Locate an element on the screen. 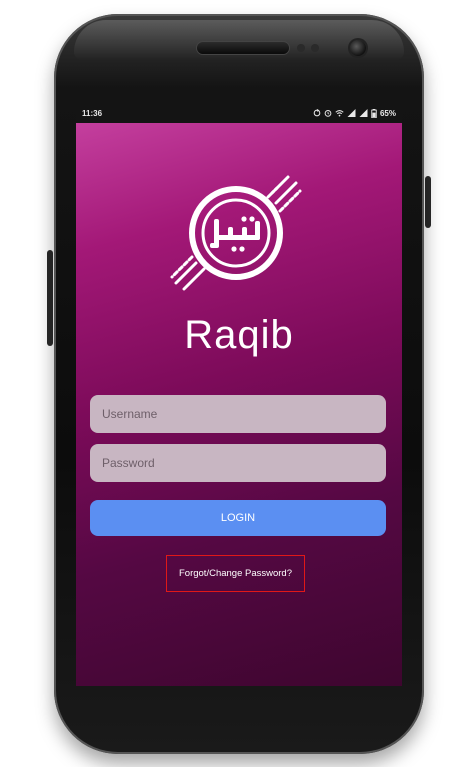 This screenshot has height=767, width=459. username-placeholder: Username is located at coordinates (130, 414).